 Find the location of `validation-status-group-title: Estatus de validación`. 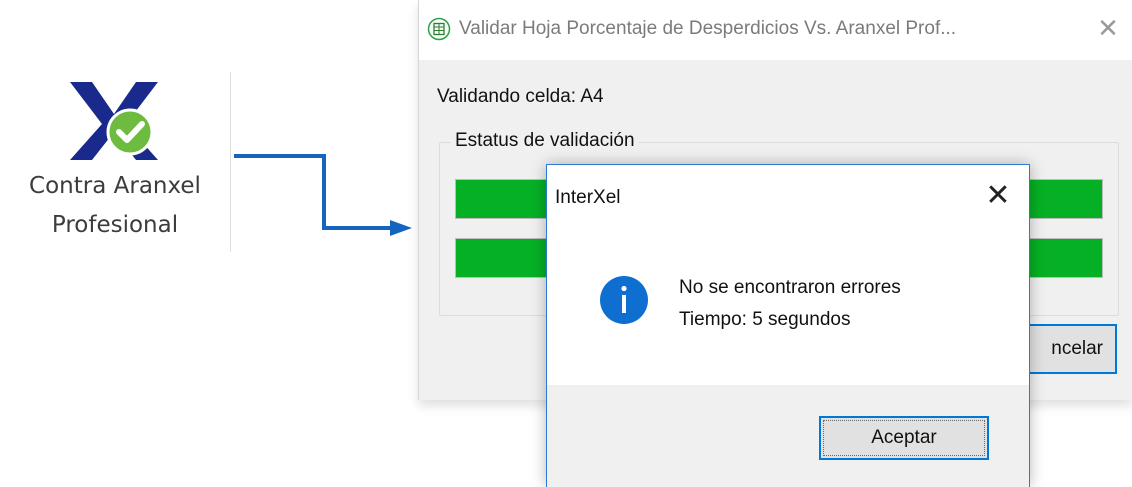

validation-status-group-title: Estatus de validación is located at coordinates (545, 141).